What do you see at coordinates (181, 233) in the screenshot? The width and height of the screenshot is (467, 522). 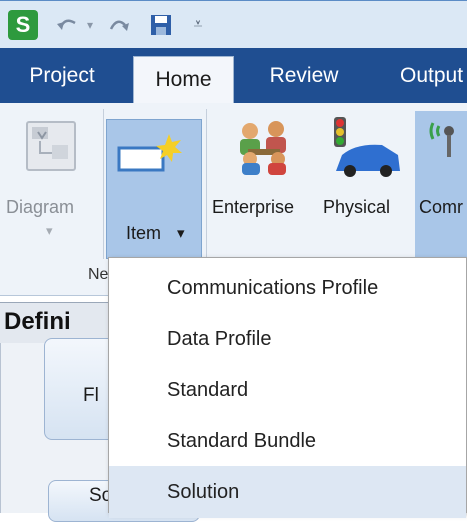 I see `item-dropdown-icon: ▾` at bounding box center [181, 233].